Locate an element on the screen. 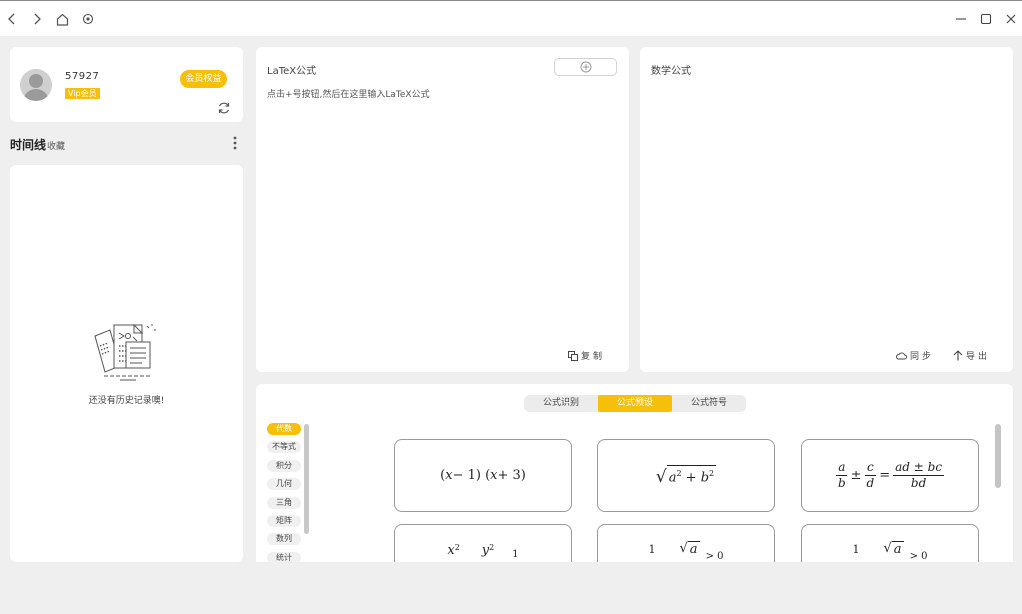 This screenshot has height=614, width=1022. history-list: 还没有历史记录噢! is located at coordinates (126, 363).